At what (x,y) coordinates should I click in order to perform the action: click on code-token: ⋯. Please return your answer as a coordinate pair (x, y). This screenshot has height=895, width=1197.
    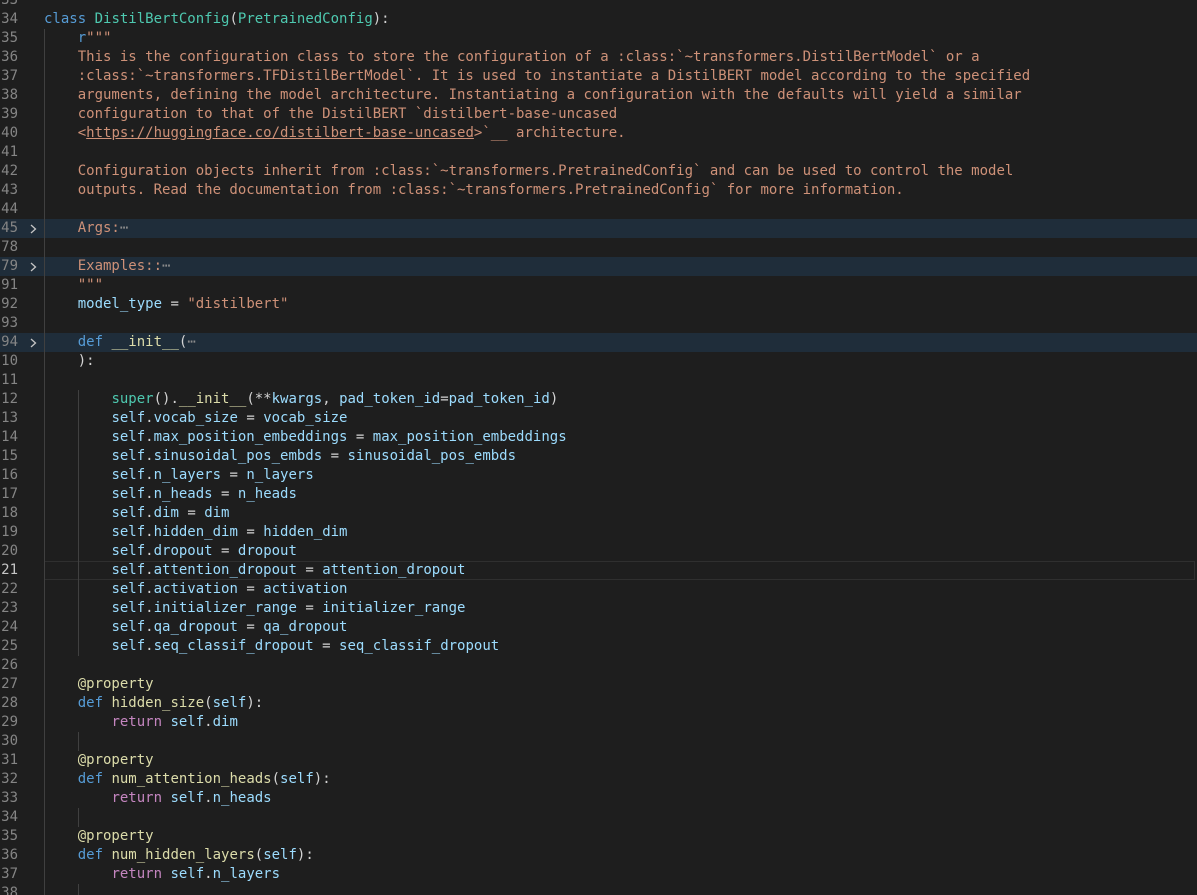
    Looking at the image, I should click on (166, 266).